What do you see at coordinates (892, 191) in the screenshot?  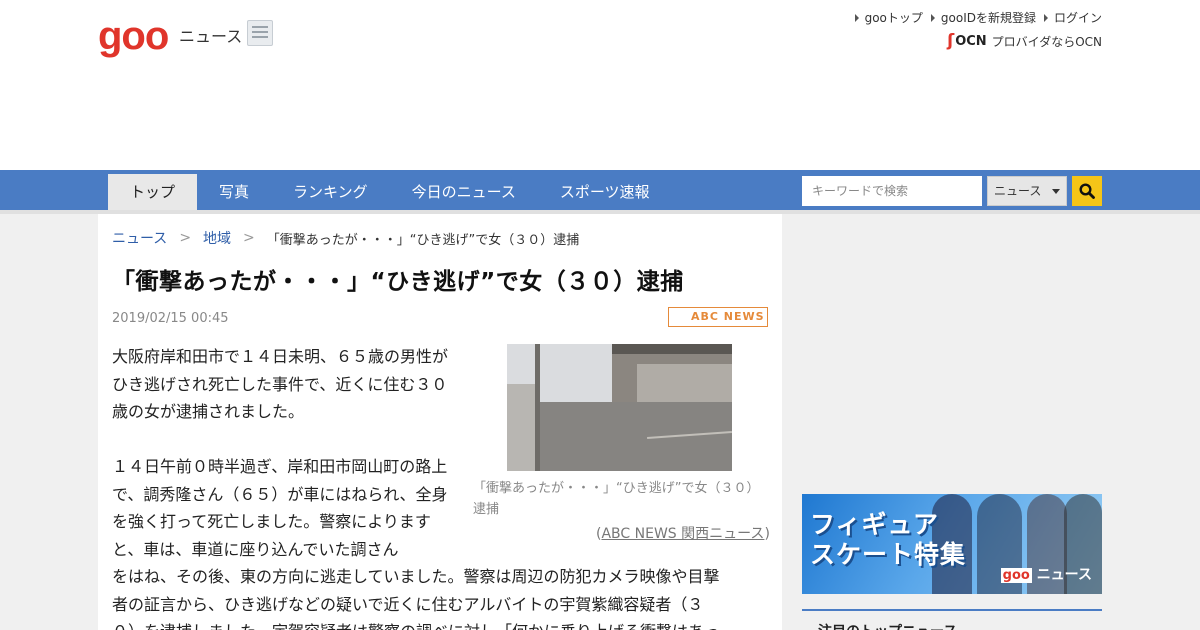 I see `search-input` at bounding box center [892, 191].